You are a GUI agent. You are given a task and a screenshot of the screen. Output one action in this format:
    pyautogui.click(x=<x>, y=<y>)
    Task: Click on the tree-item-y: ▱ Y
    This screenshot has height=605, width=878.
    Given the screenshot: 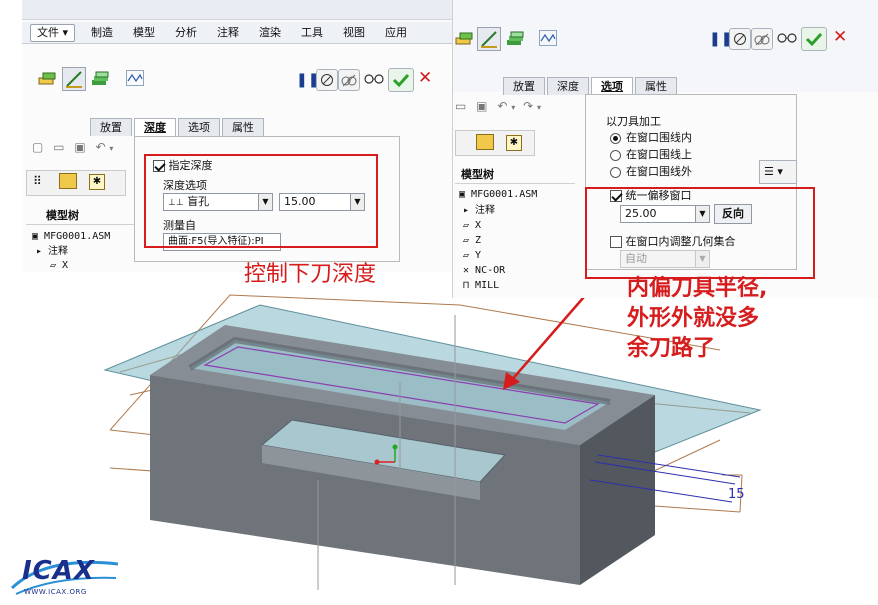 What is the action you would take?
    pyautogui.click(x=472, y=255)
    